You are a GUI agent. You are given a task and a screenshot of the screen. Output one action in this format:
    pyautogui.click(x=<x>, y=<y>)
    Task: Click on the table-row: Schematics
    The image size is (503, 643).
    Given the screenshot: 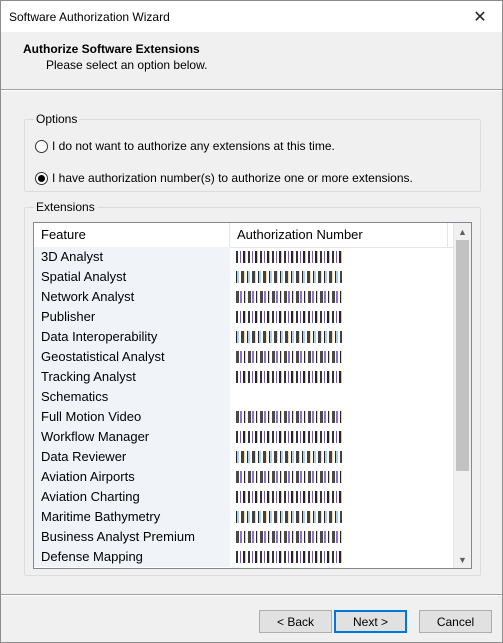 What is the action you would take?
    pyautogui.click(x=244, y=397)
    